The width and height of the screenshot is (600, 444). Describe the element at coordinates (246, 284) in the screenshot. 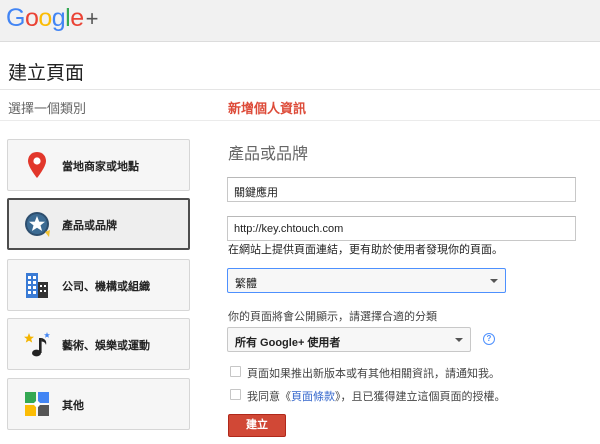

I see `category-select-value: 繁體` at that location.